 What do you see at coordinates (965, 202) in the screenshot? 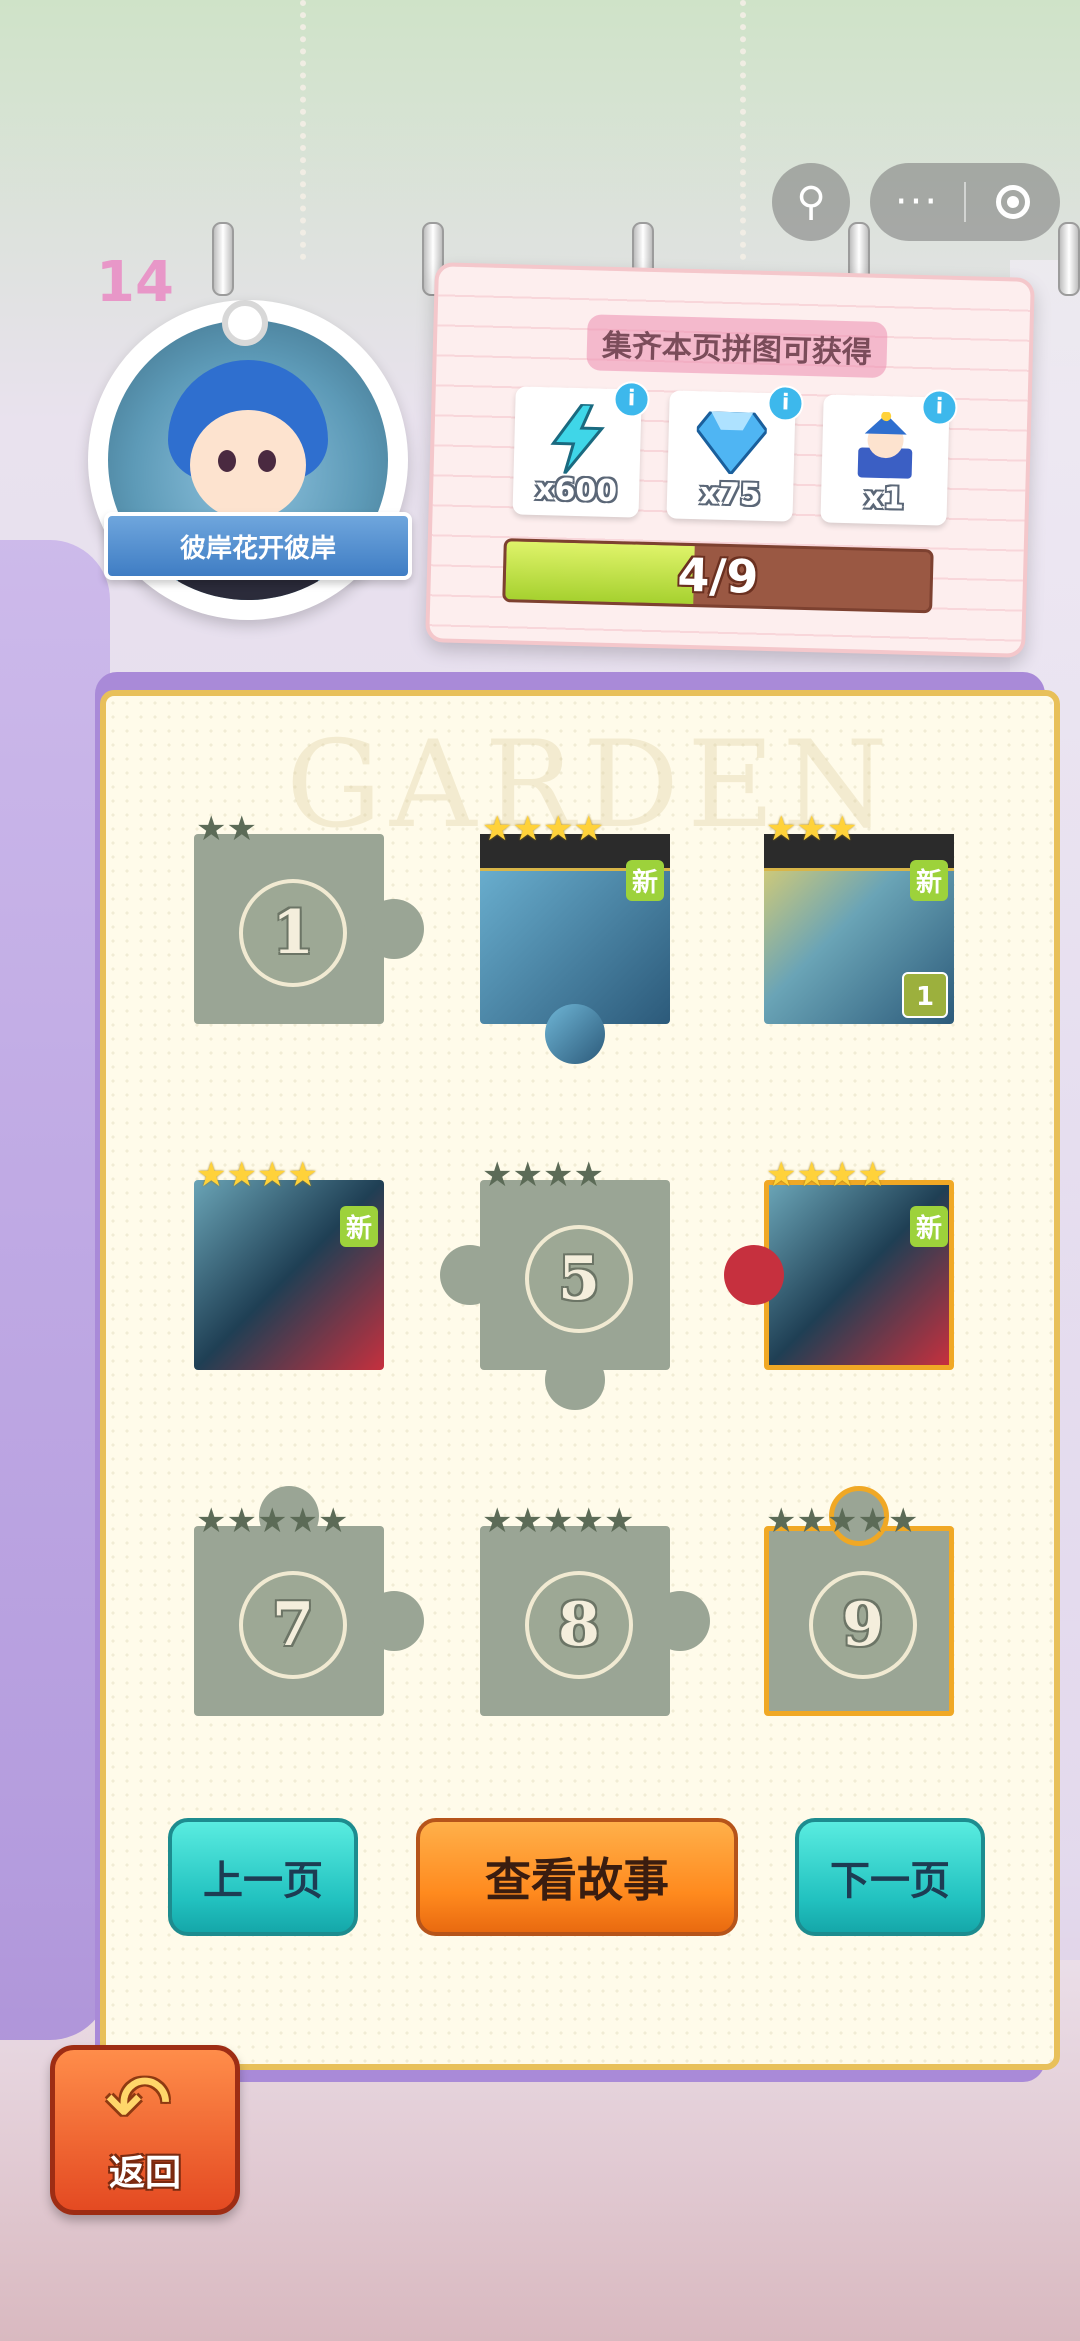
I see `miniprogram-capsule: ···` at bounding box center [965, 202].